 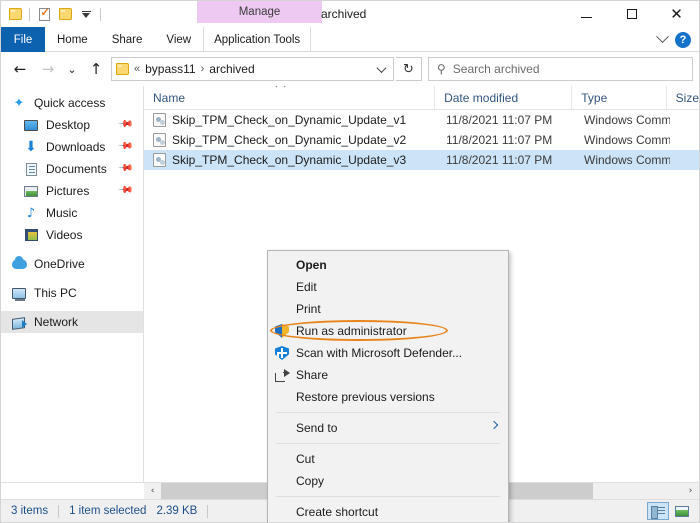 I want to click on menu-item-label: Share, so click(x=312, y=375).